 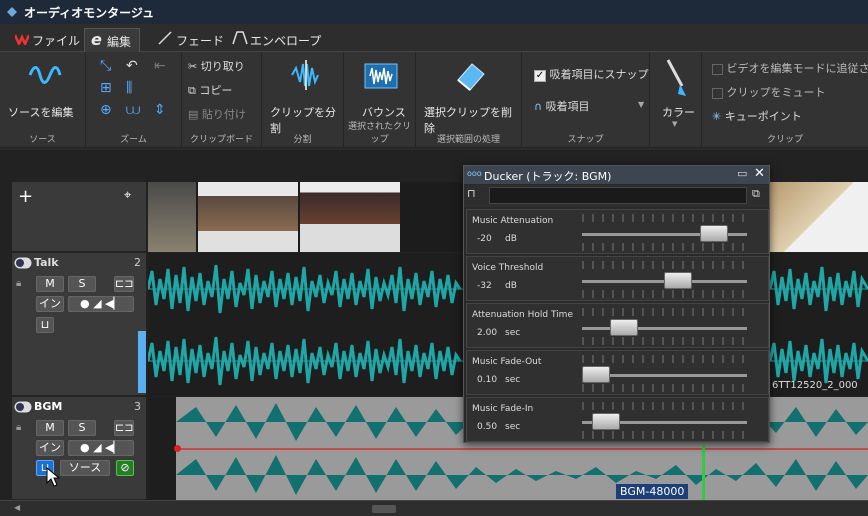 I want to click on bounce-button: バウンス, so click(x=381, y=89).